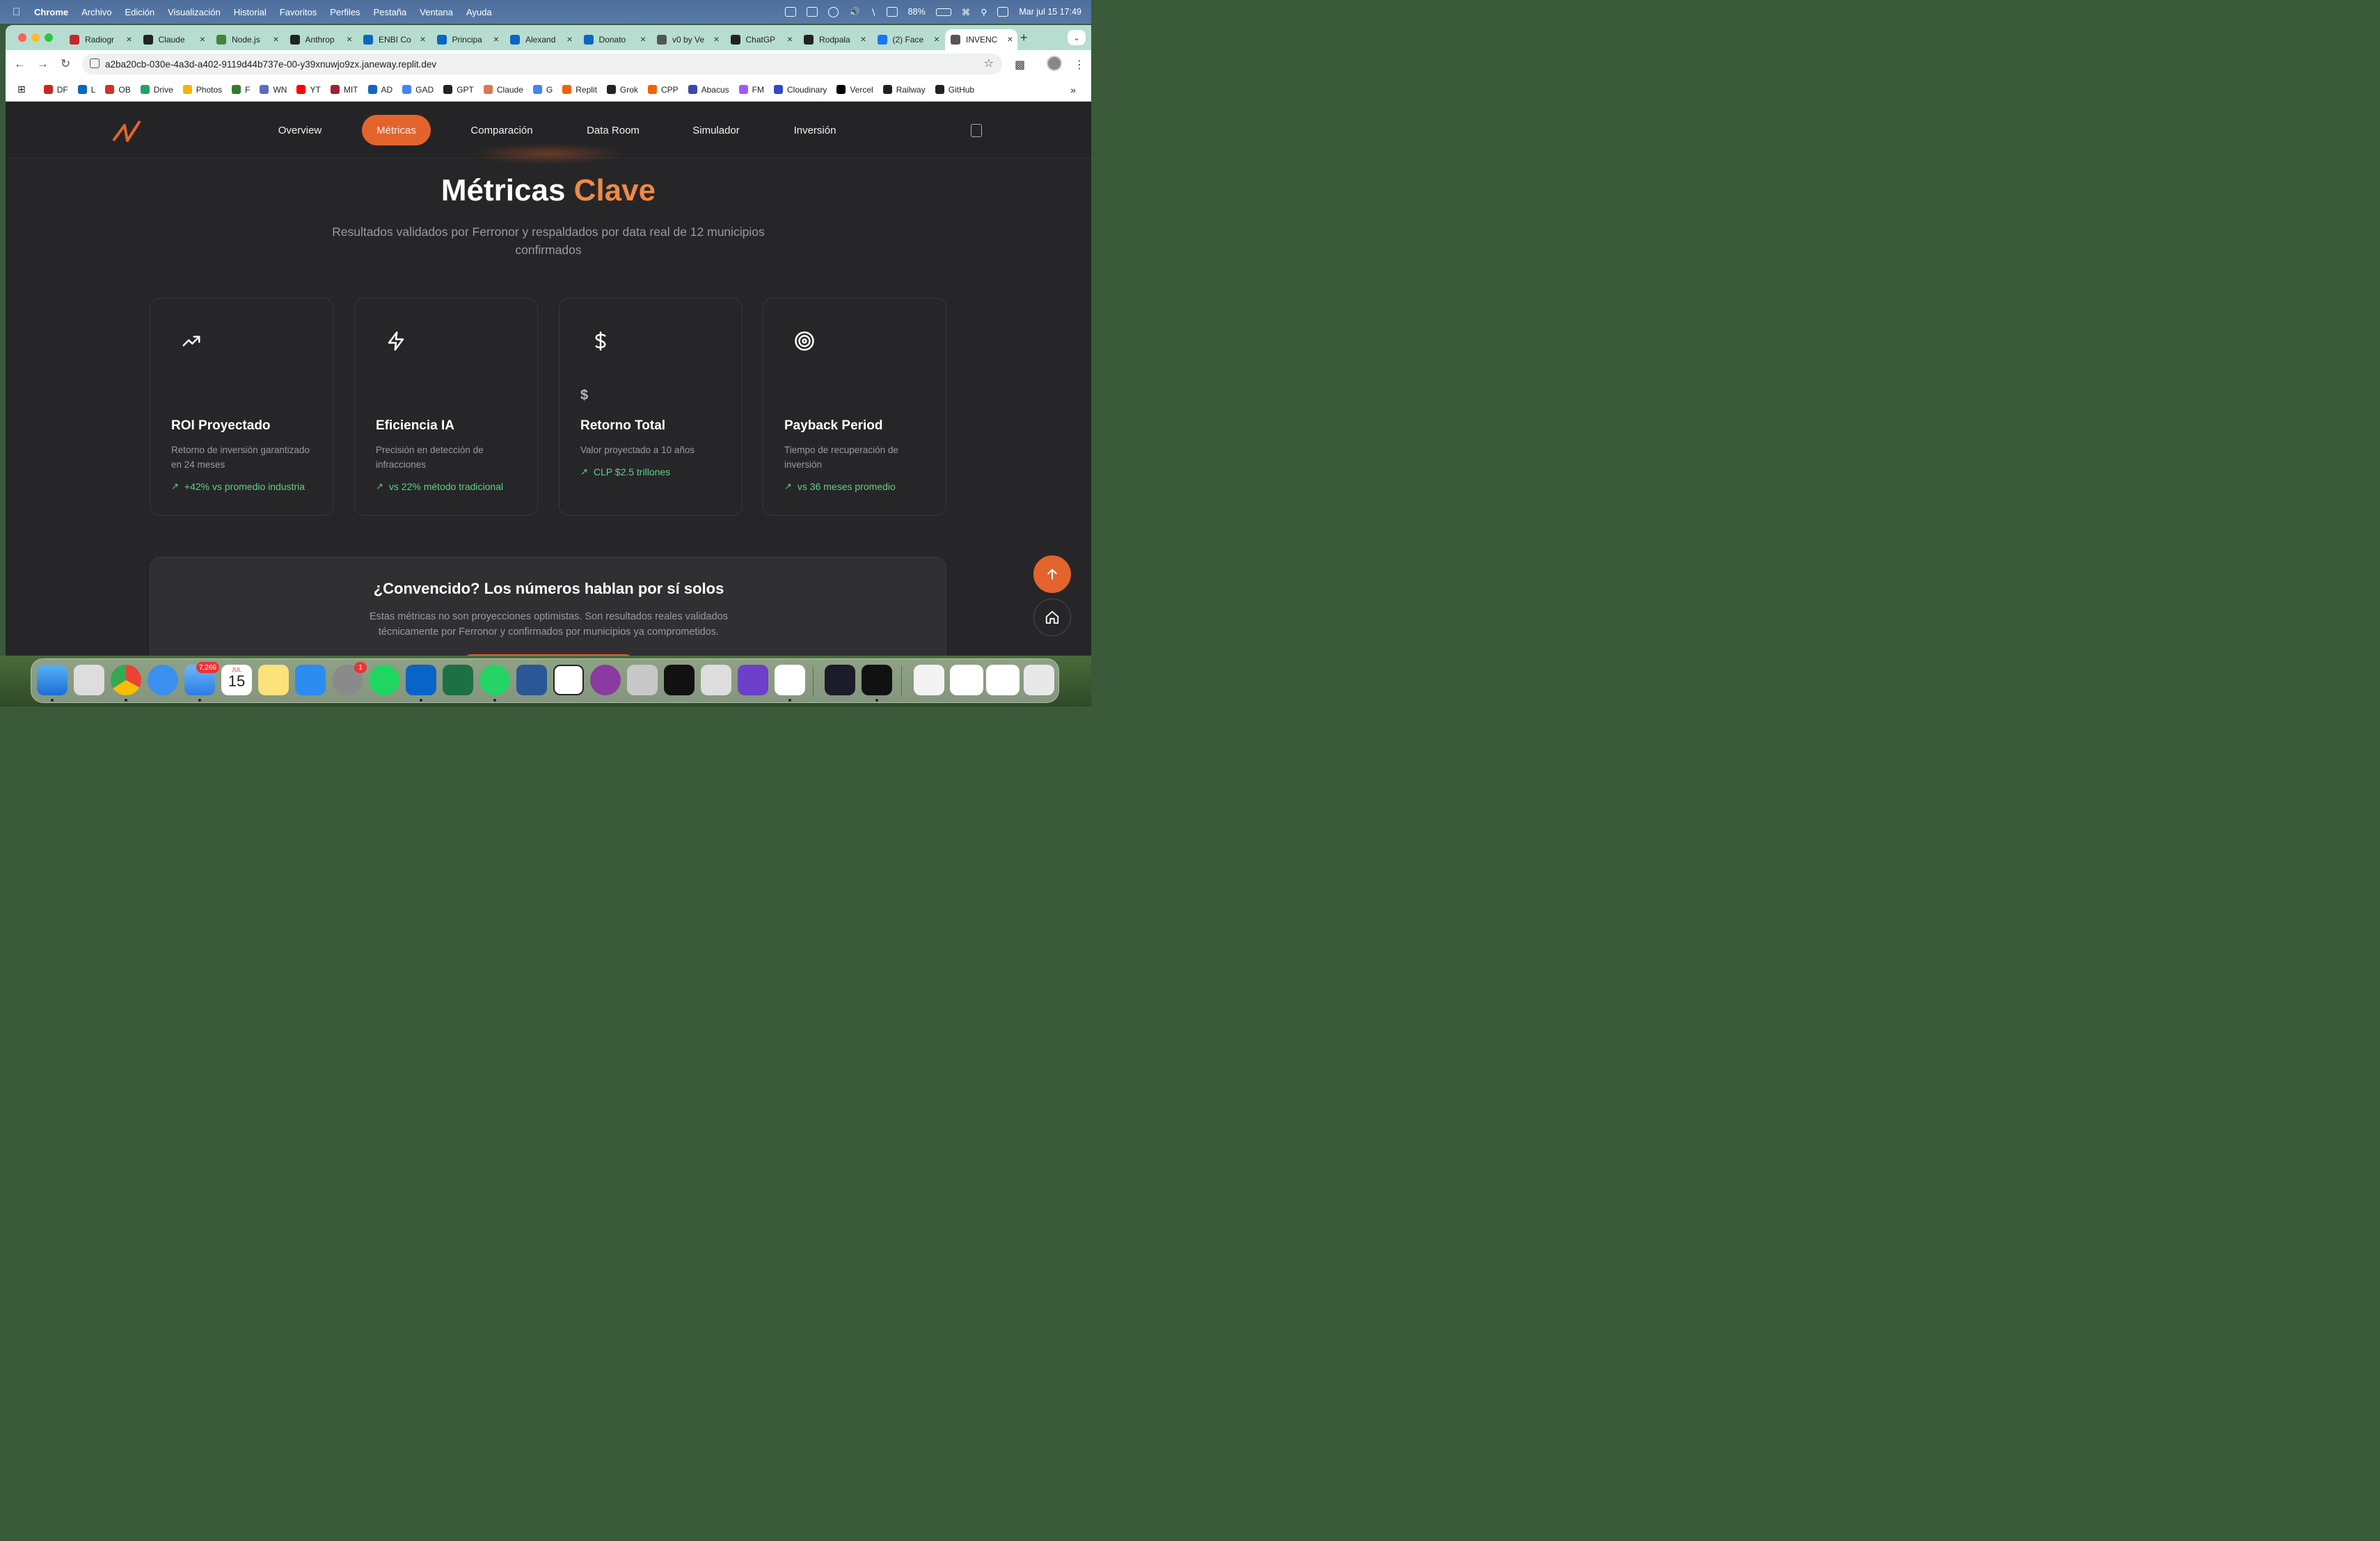  I want to click on browser-tab: Node.js ×, so click(247, 39).